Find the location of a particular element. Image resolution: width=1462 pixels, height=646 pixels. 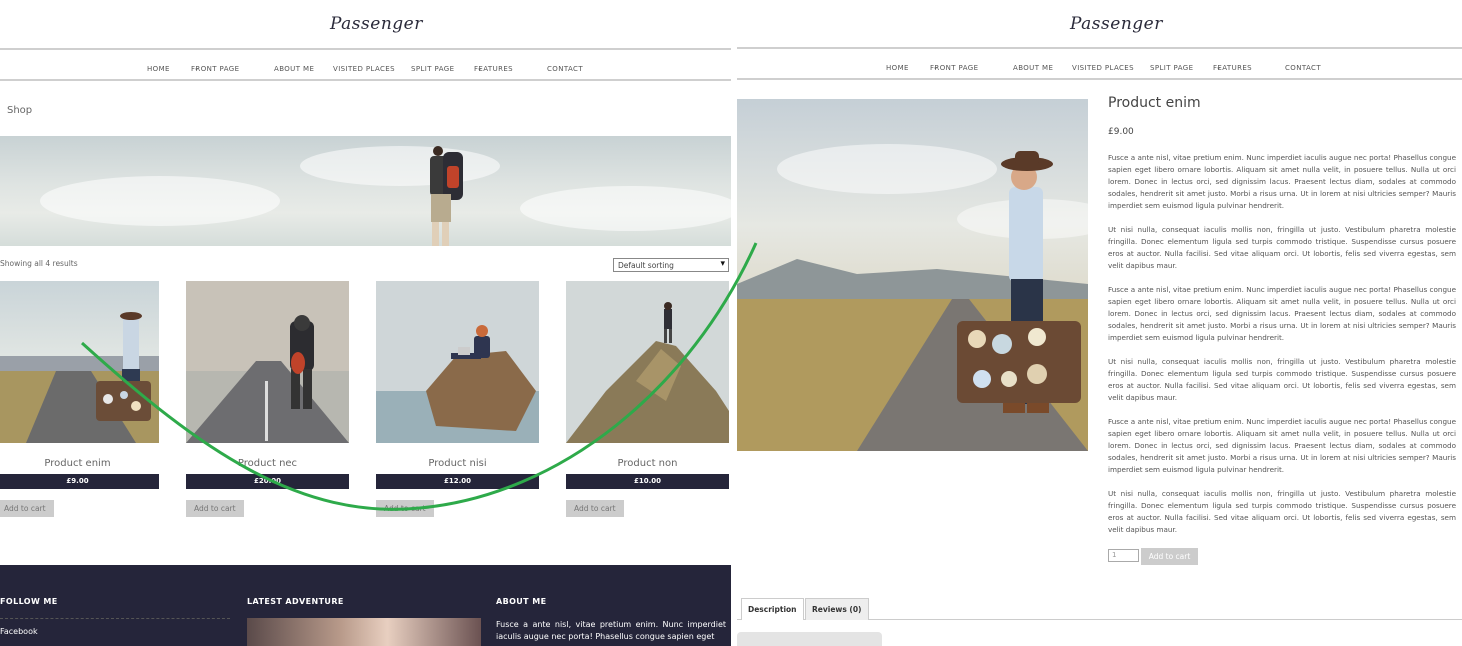

product-name: Product nec is located at coordinates (267, 463).